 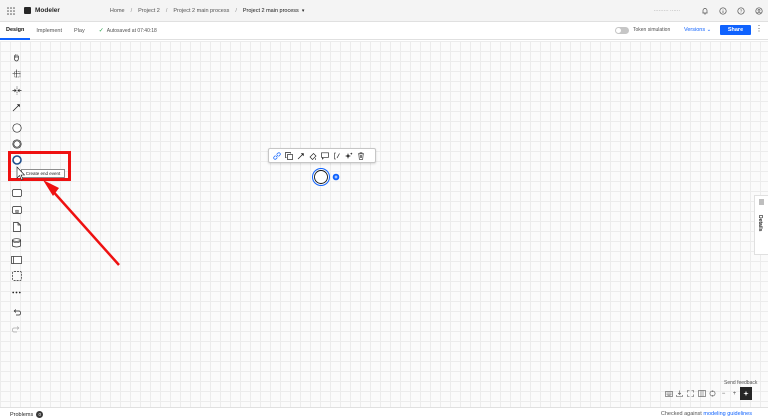 I want to click on autosave-text: Autosaved at 07:40:18, so click(x=131, y=30).